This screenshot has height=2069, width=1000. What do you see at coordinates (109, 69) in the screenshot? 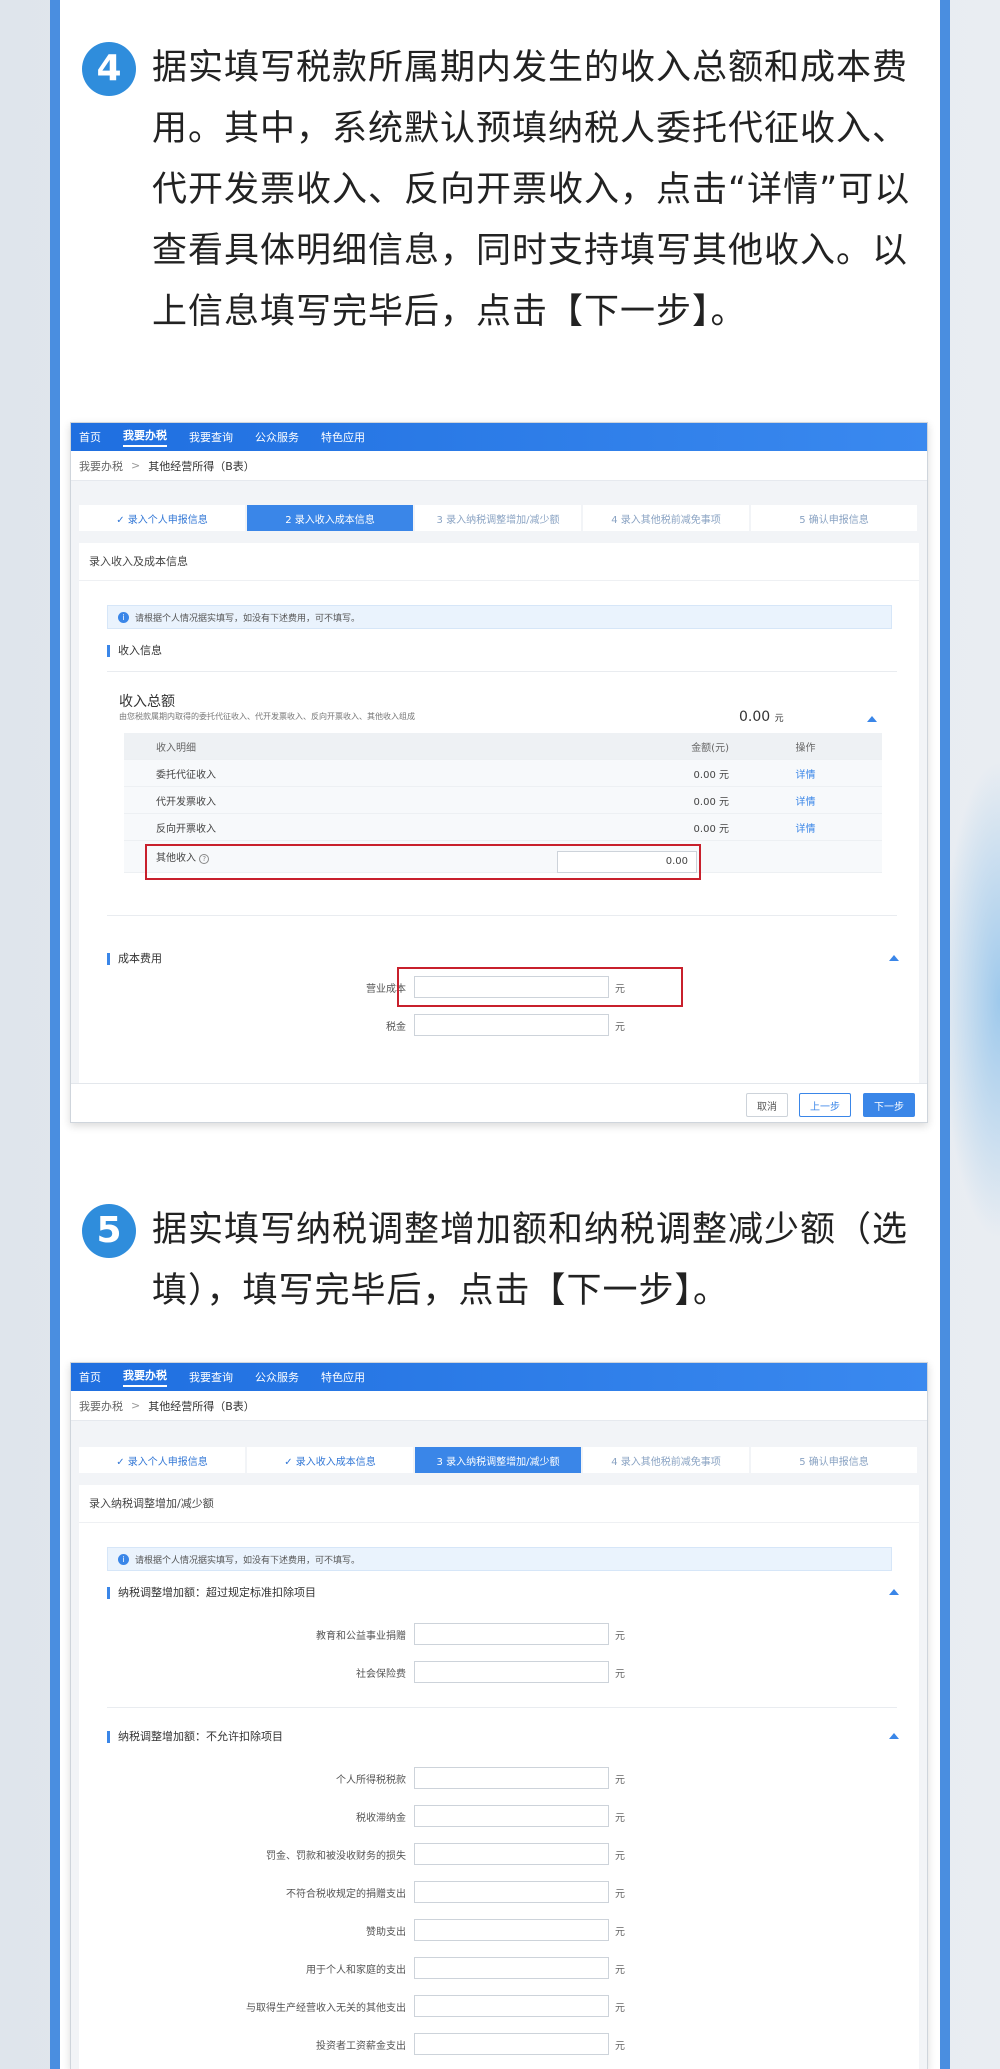
I see `step-4-number: 4` at bounding box center [109, 69].